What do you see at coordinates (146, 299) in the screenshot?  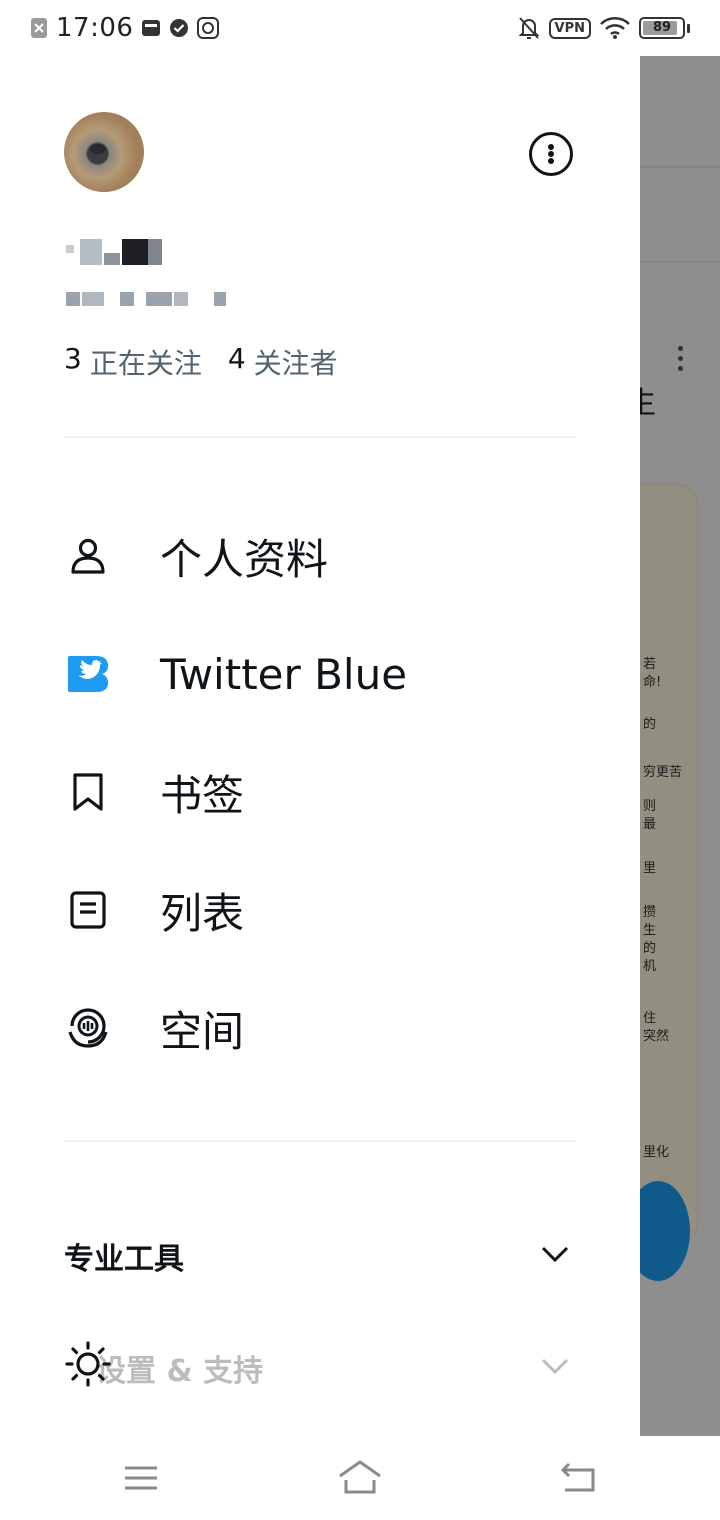 I see `handle-redacted` at bounding box center [146, 299].